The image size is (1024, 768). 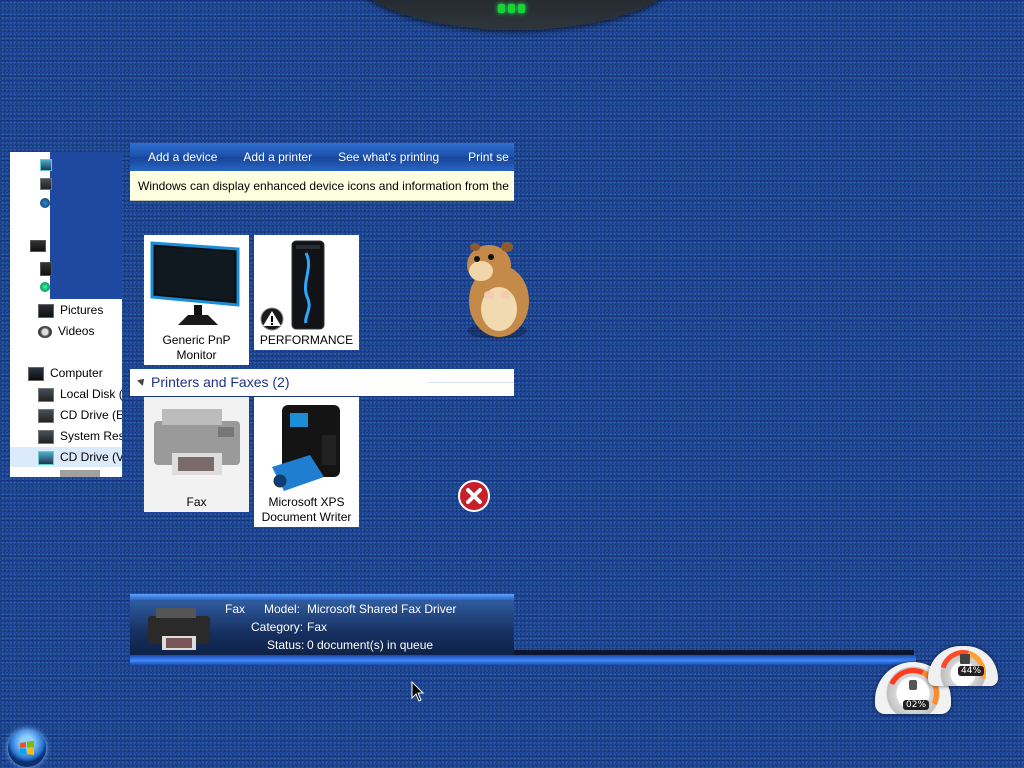 What do you see at coordinates (65, 373) in the screenshot?
I see `nav-item-computer: Computer` at bounding box center [65, 373].